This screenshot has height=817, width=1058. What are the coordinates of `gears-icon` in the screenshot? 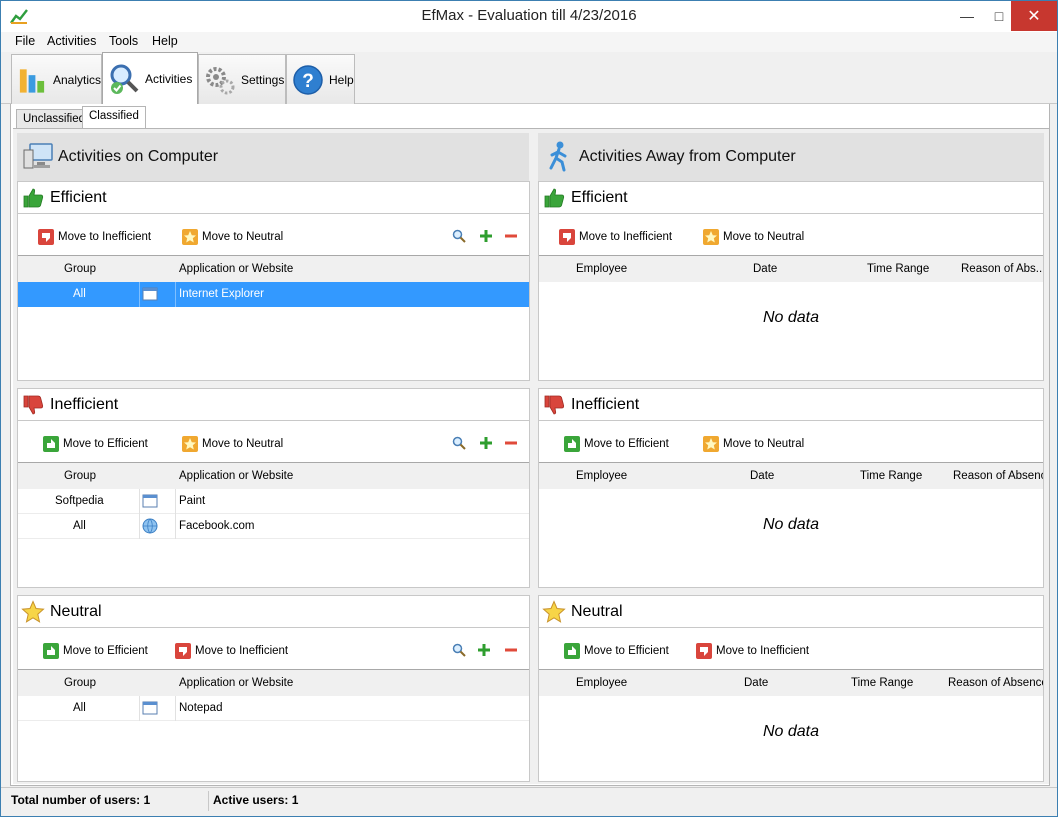 It's located at (220, 80).